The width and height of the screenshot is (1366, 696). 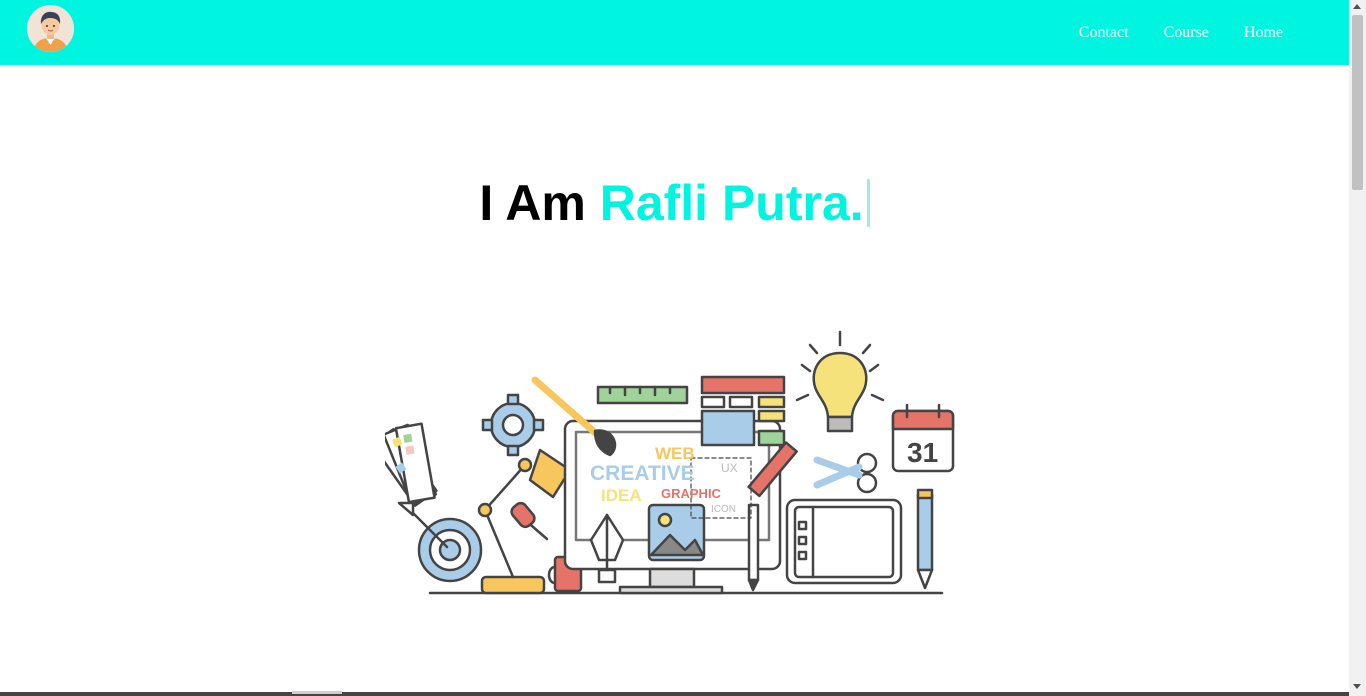 I want to click on hero-name: Rafli Putra., so click(x=731, y=203).